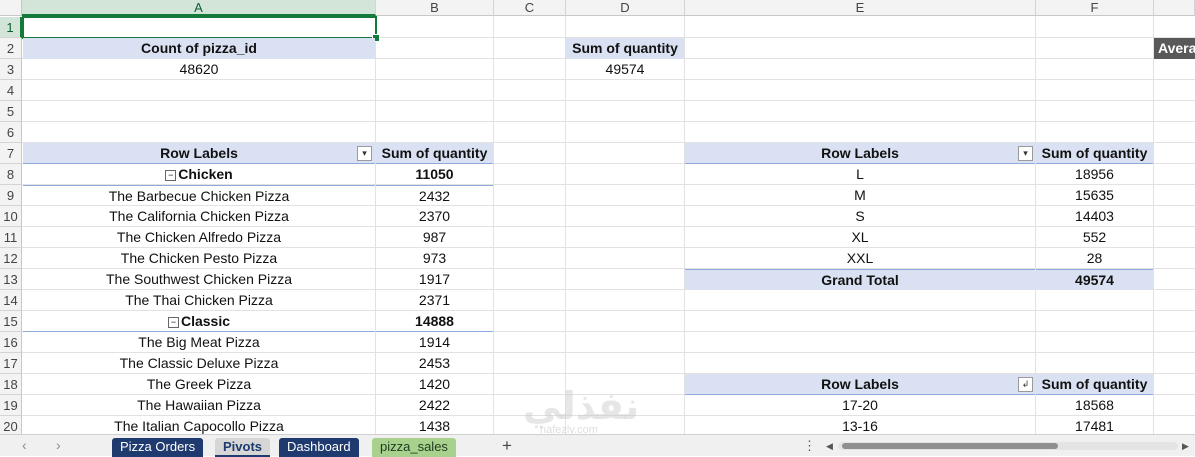 Image resolution: width=1195 pixels, height=457 pixels. Describe the element at coordinates (1174, 48) in the screenshot. I see `partial-pivot-header: Avera` at that location.